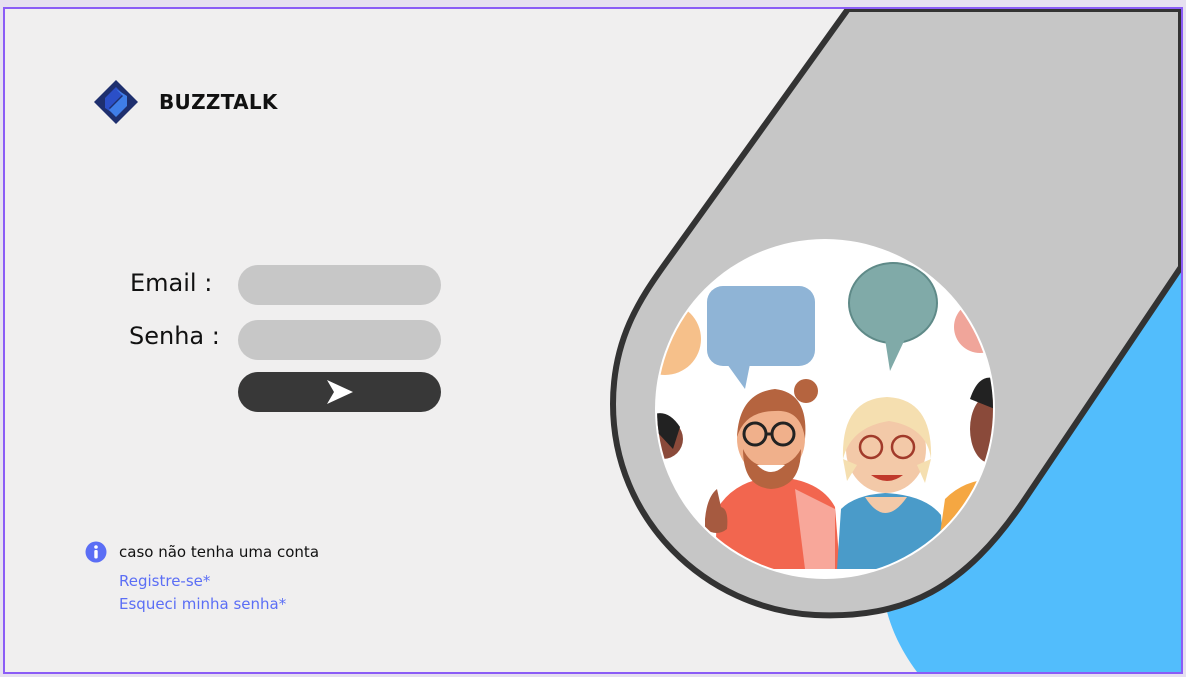 This screenshot has height=677, width=1186. I want to click on brand: BUZZTALK, so click(185, 102).